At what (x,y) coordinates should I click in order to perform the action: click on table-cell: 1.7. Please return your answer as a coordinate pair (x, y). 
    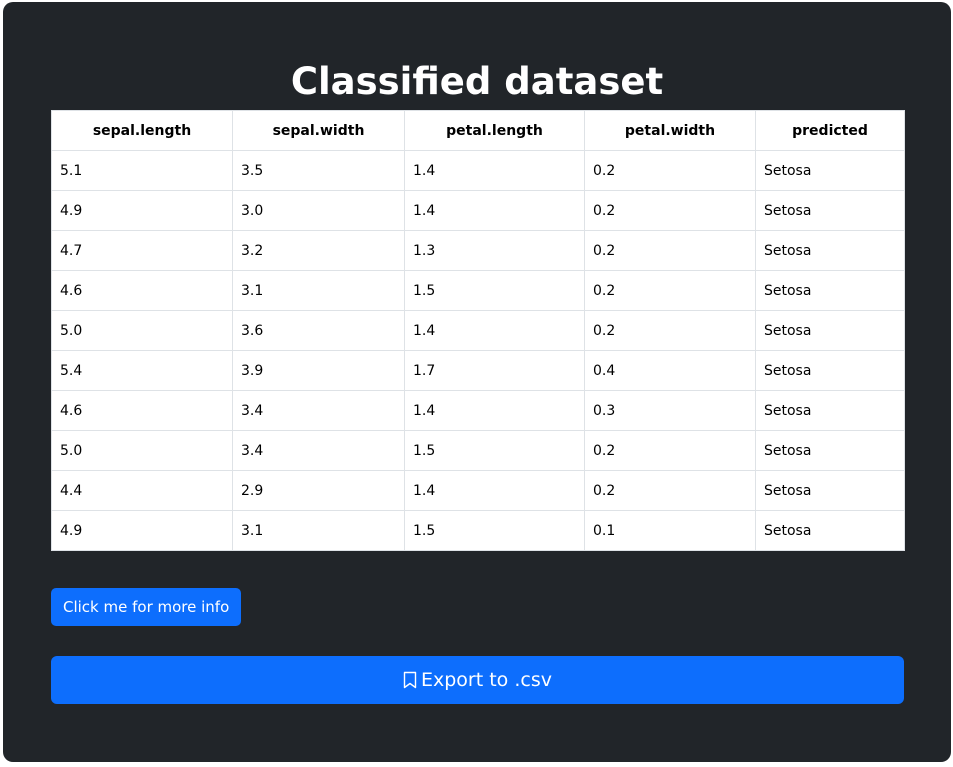
    Looking at the image, I should click on (494, 370).